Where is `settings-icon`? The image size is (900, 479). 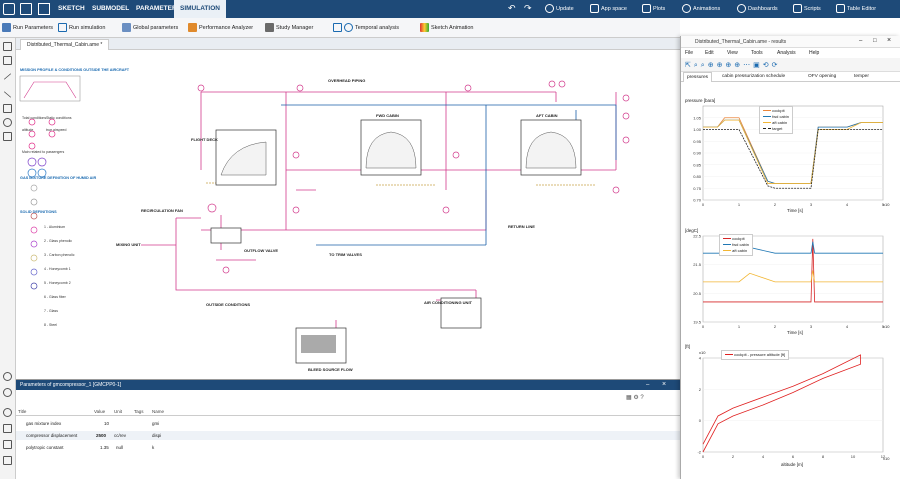 settings-icon is located at coordinates (7, 428).